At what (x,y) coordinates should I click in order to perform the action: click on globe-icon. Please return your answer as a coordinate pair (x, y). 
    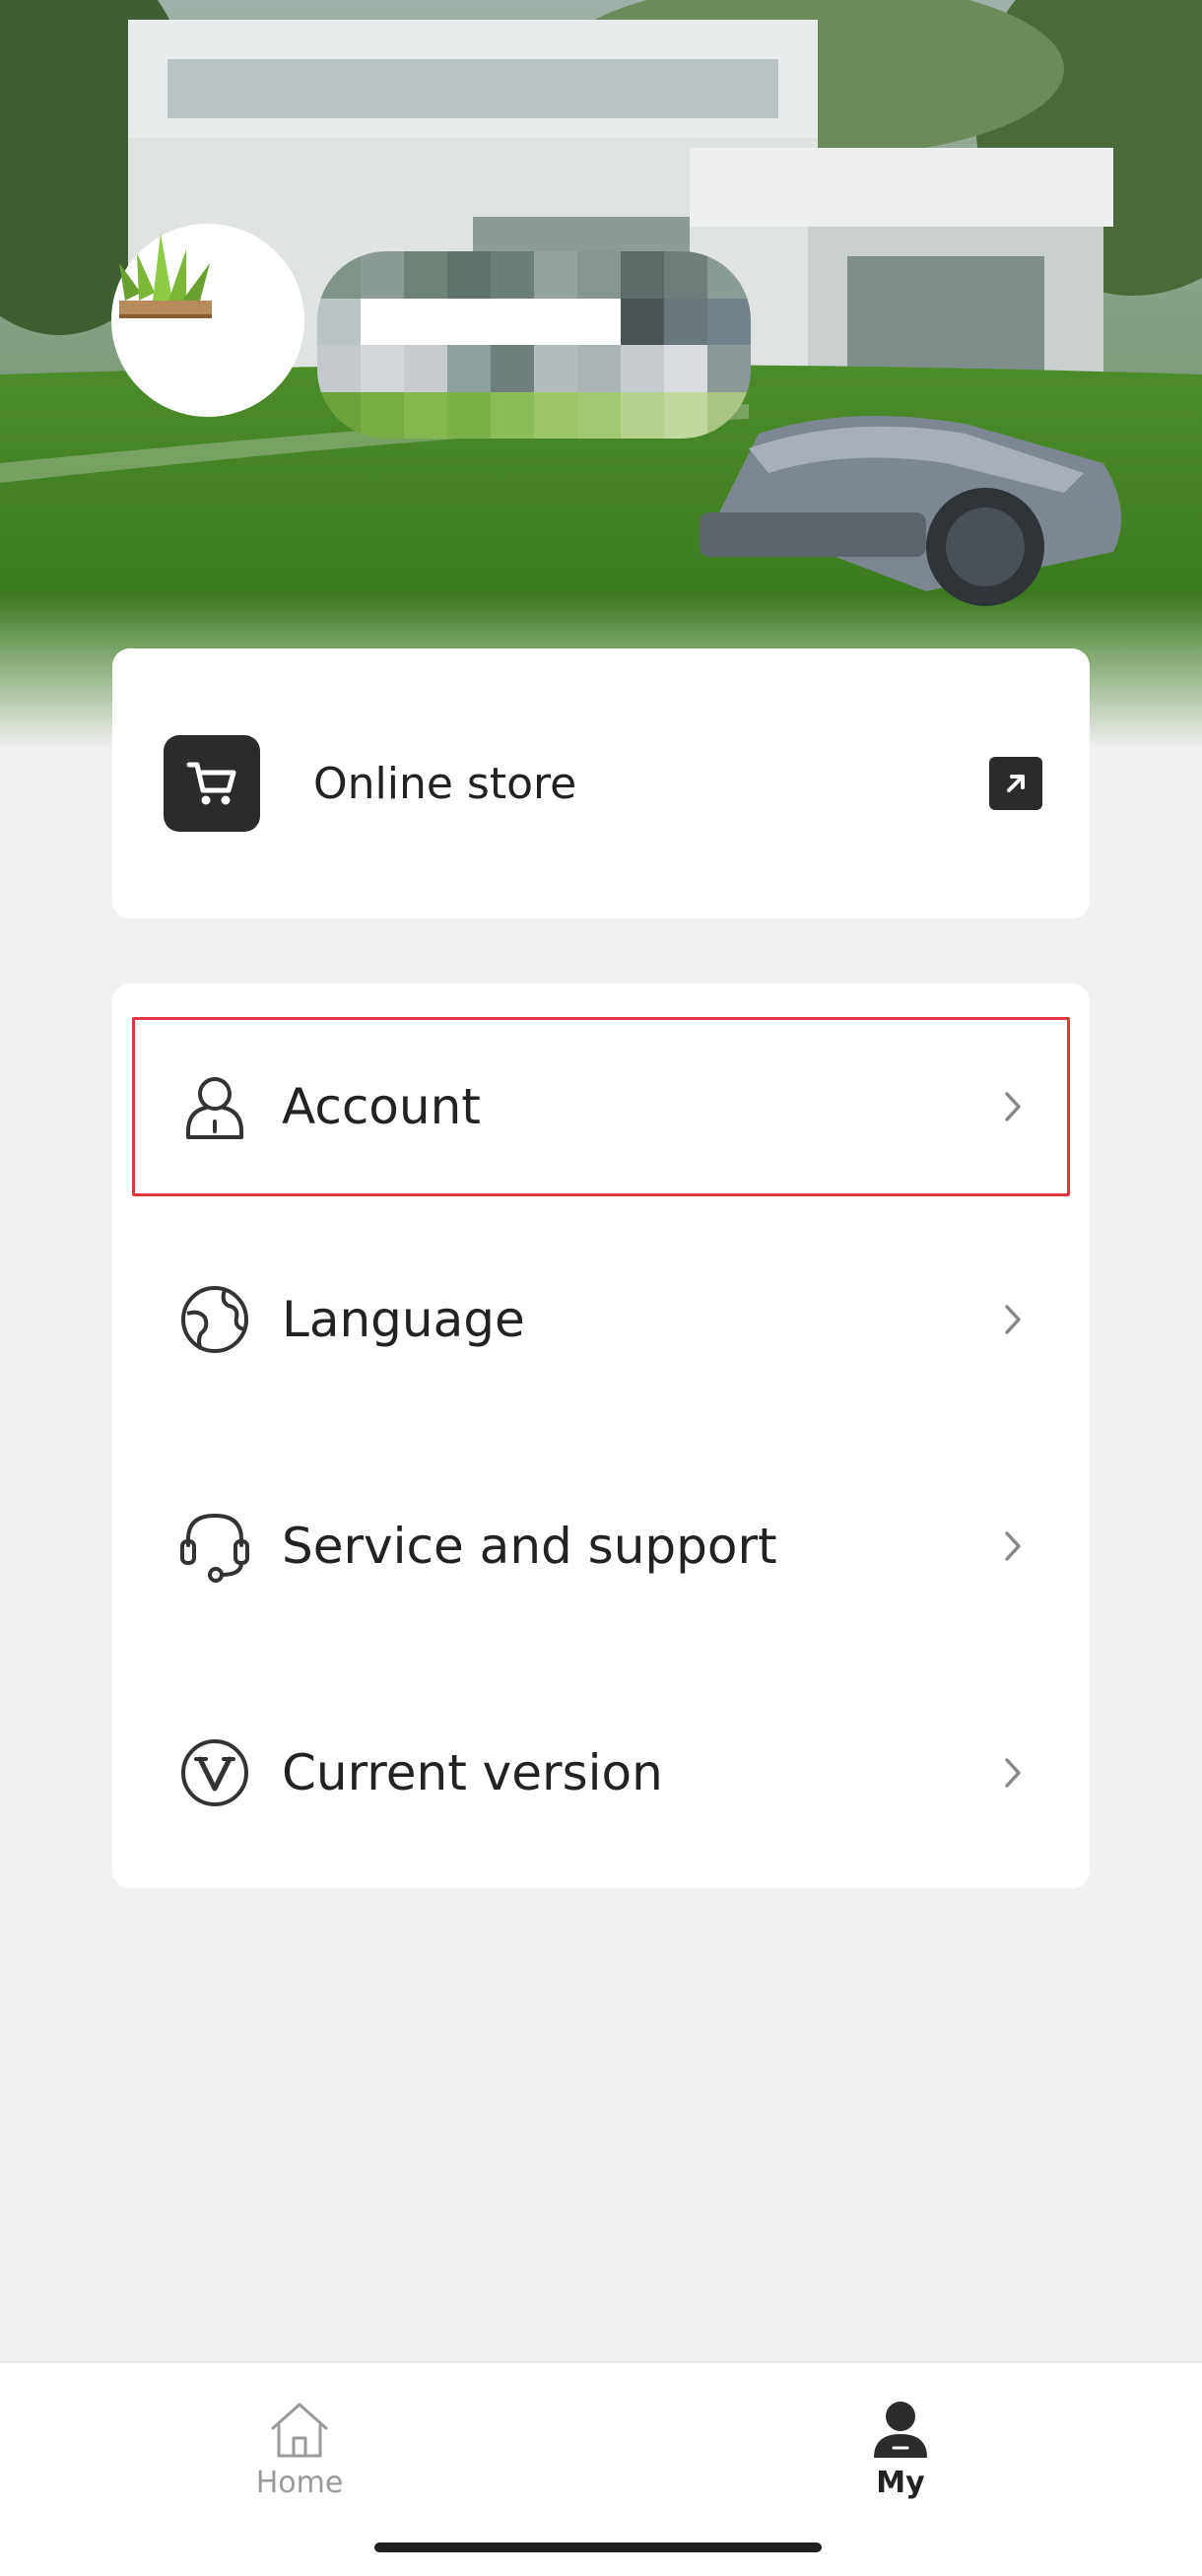
    Looking at the image, I should click on (214, 1319).